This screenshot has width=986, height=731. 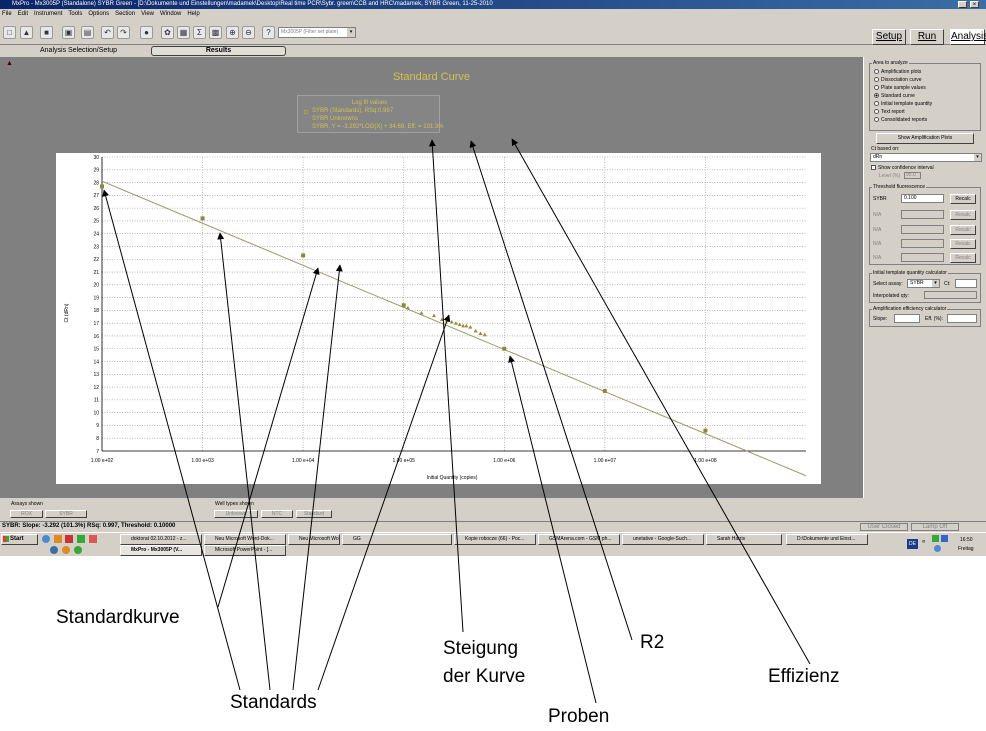 I want to click on arrow-proben, so click(x=552, y=529).